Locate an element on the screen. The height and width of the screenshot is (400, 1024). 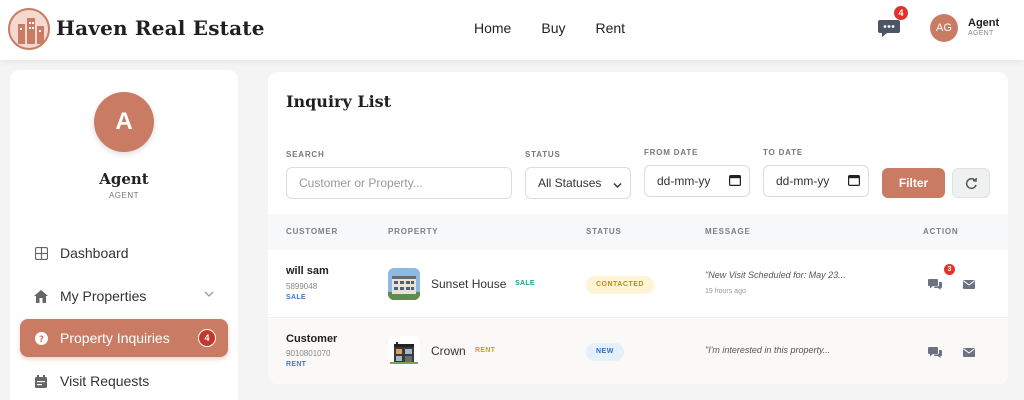
status-badge: NEW is located at coordinates (605, 352).